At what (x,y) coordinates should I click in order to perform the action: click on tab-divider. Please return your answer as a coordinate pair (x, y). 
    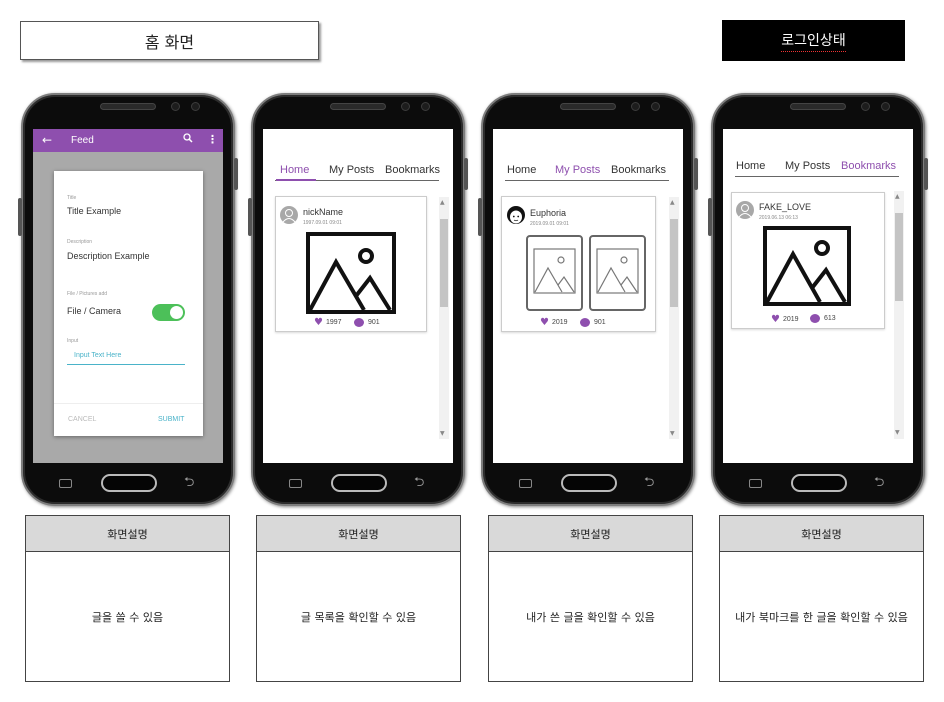
    Looking at the image, I should click on (587, 180).